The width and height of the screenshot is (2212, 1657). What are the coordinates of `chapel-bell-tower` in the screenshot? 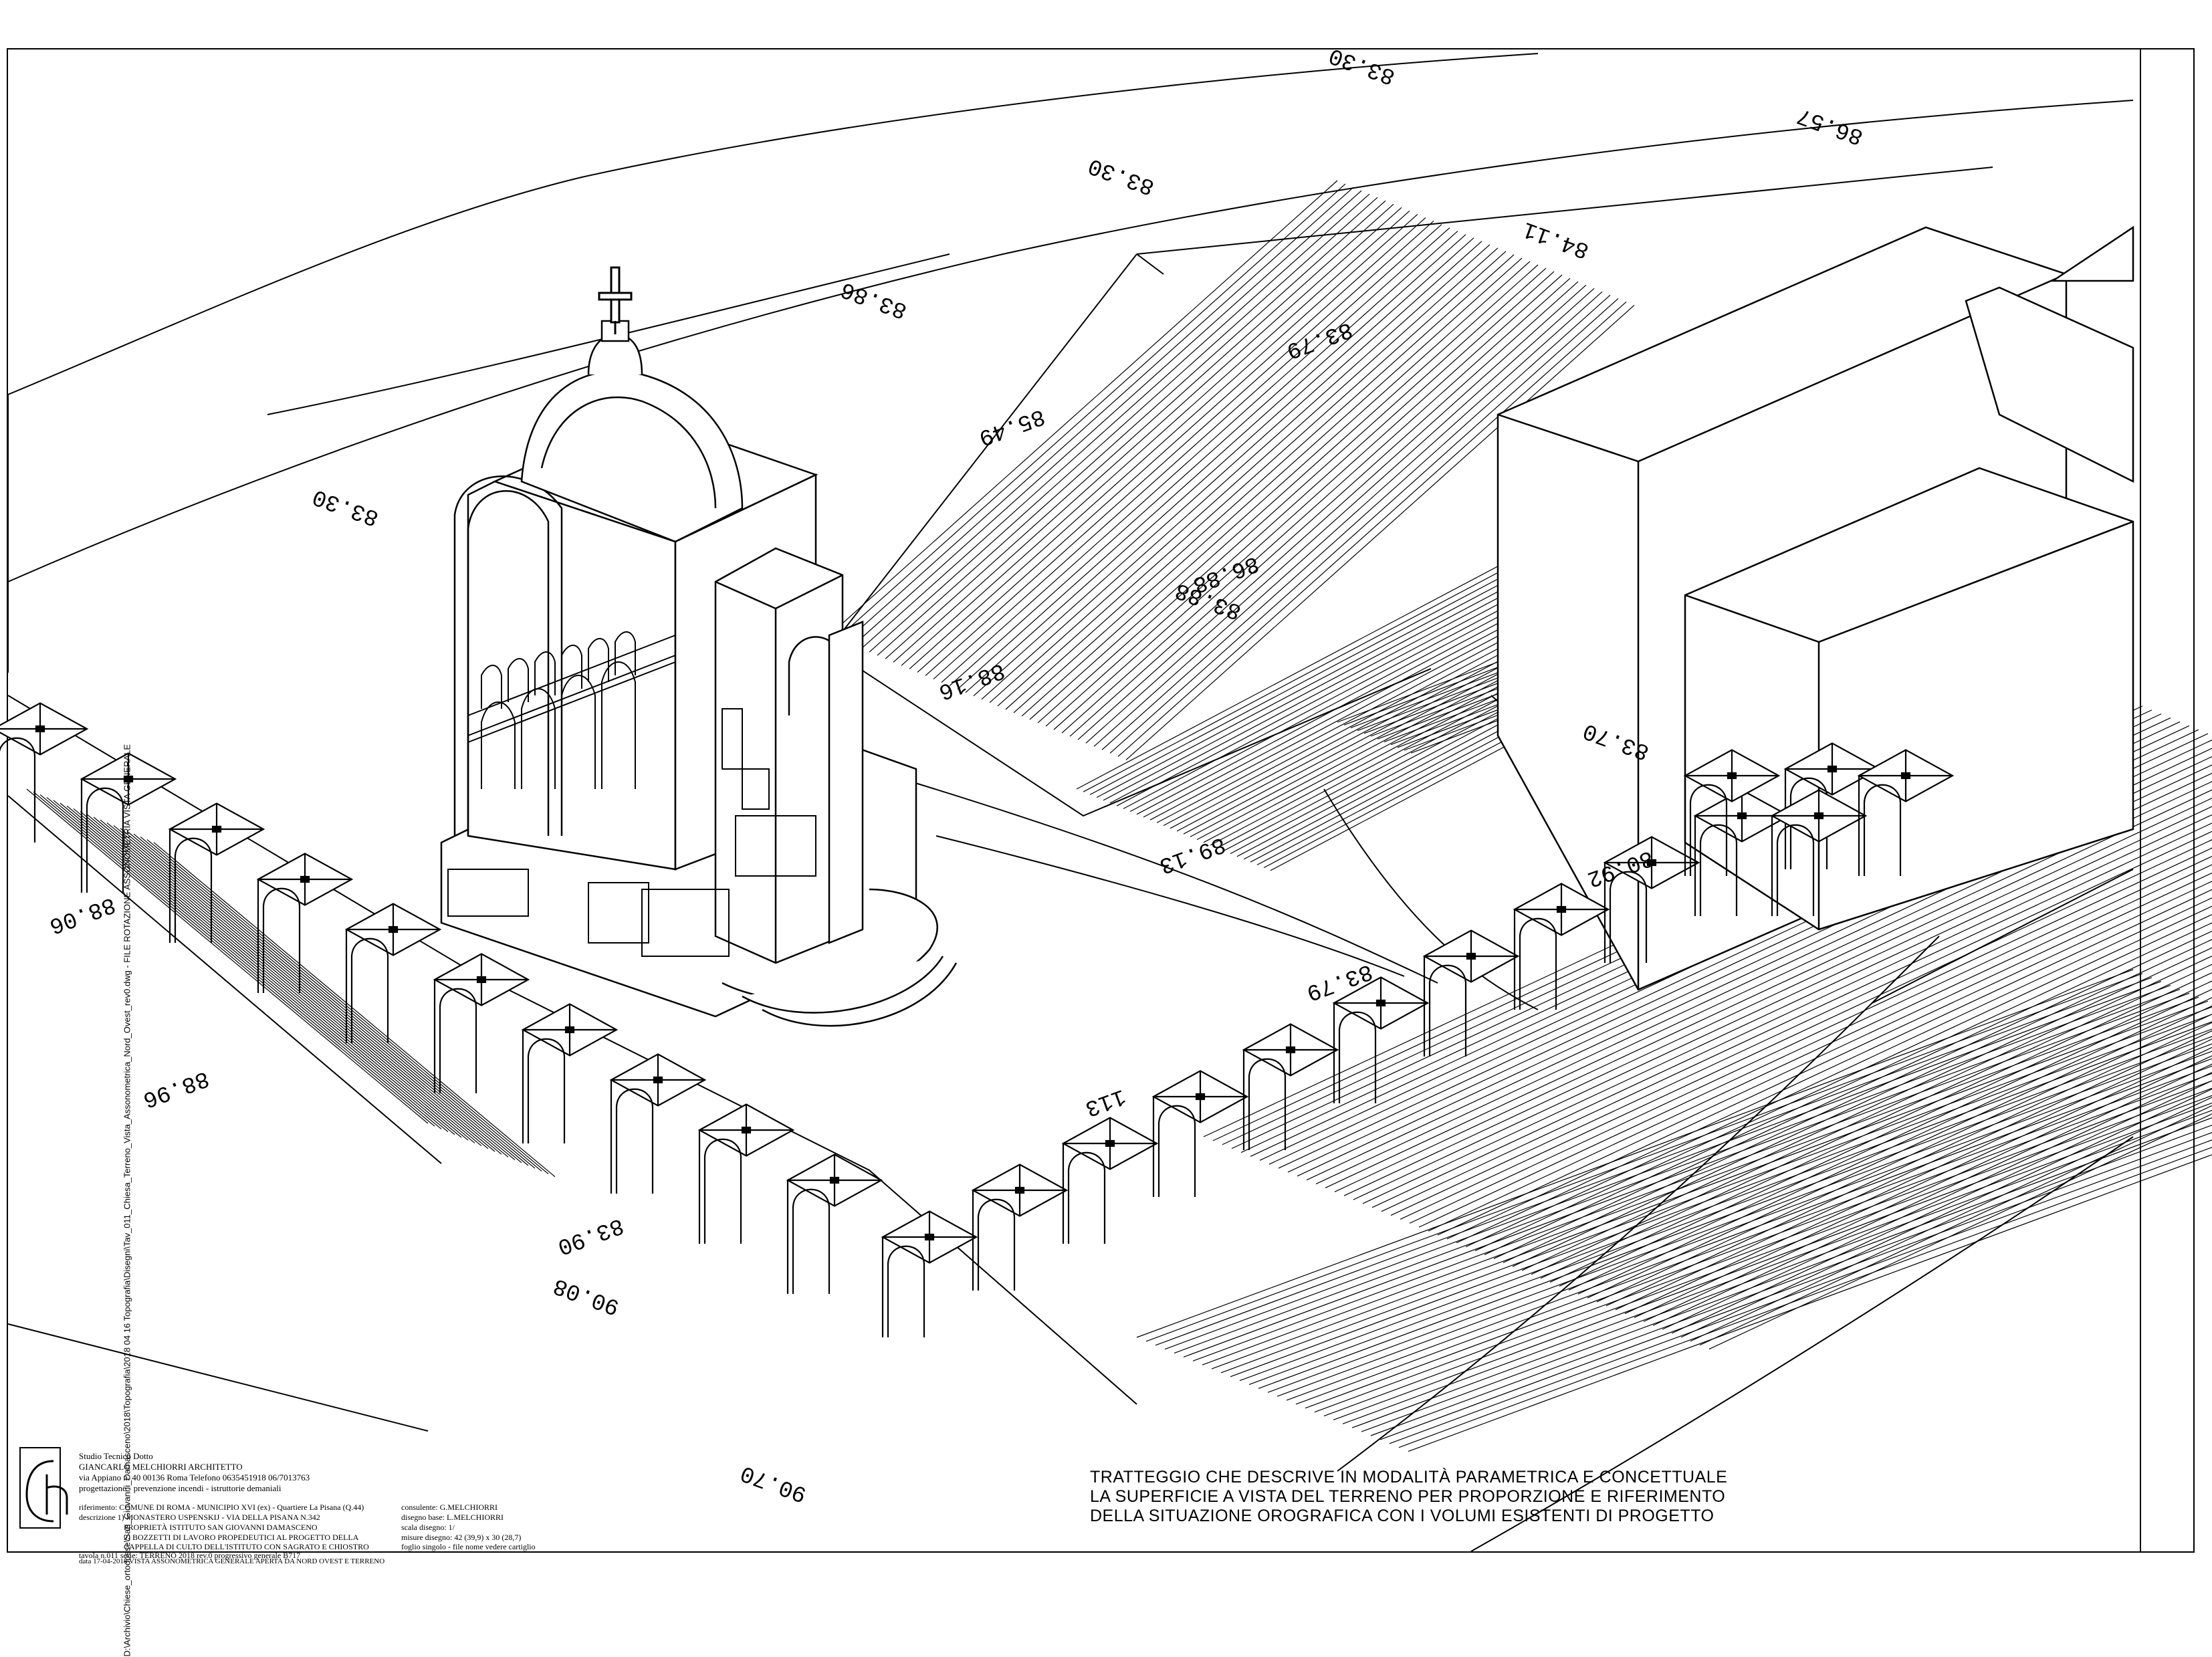 It's located at (779, 755).